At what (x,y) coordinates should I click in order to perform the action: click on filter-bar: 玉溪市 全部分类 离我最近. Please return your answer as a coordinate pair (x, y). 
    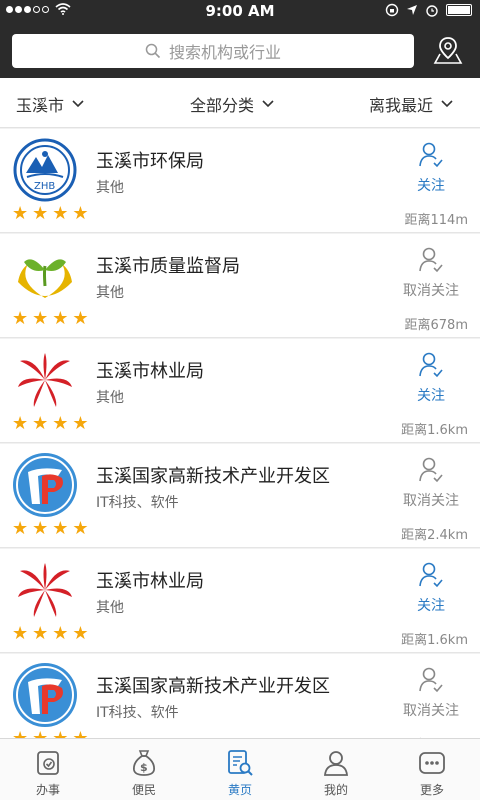
    Looking at the image, I should click on (240, 103).